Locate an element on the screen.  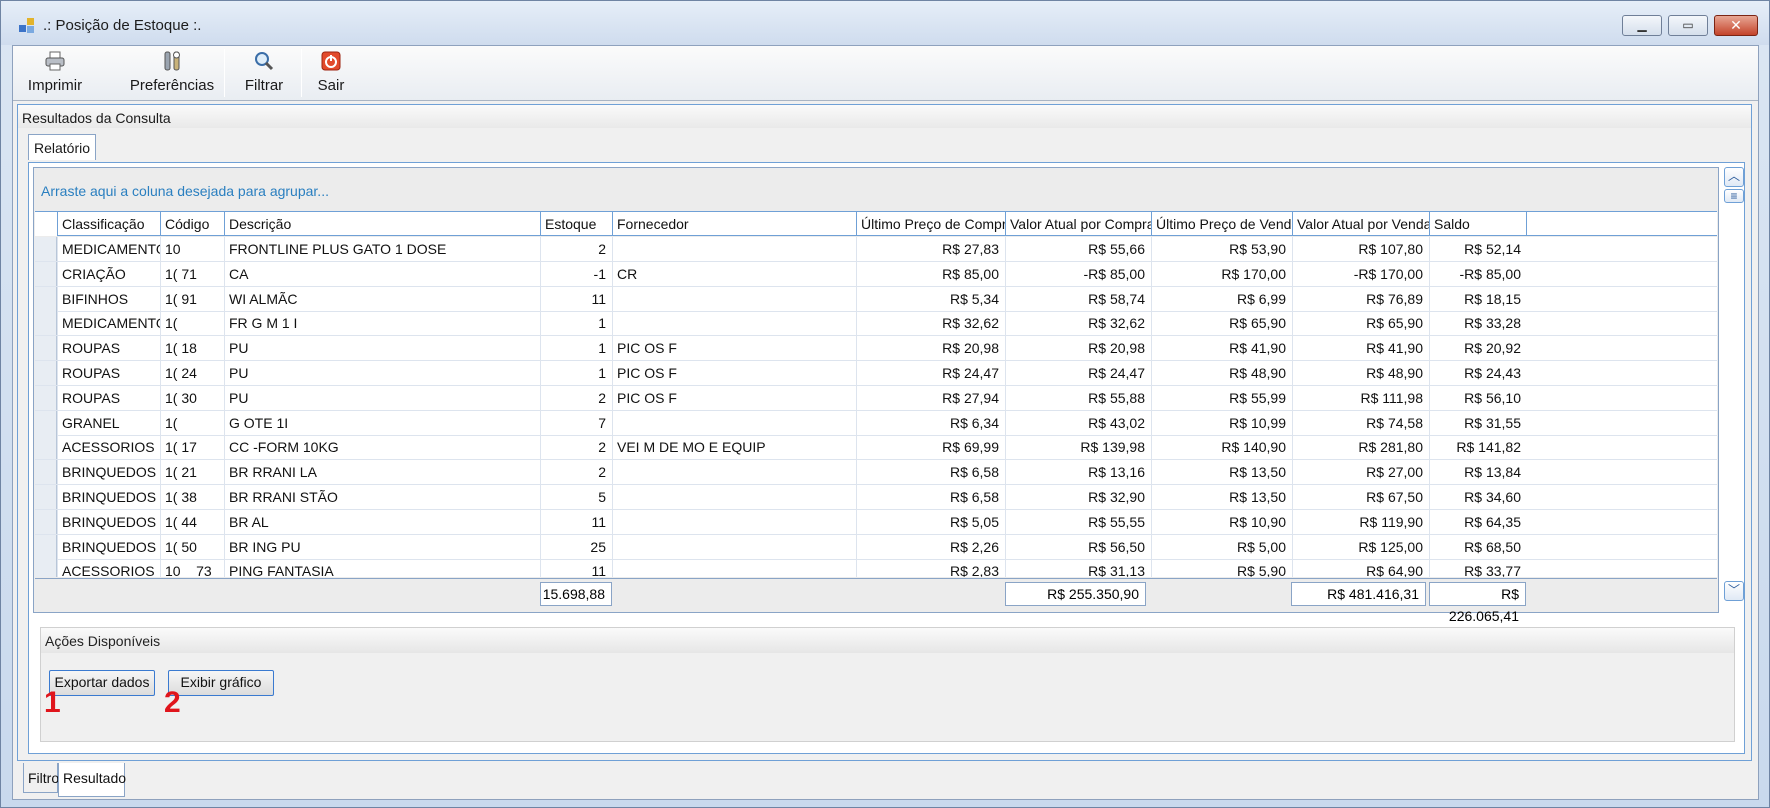
cell-valor-atual-venda: R$ 27,00 is located at coordinates (1360, 472).